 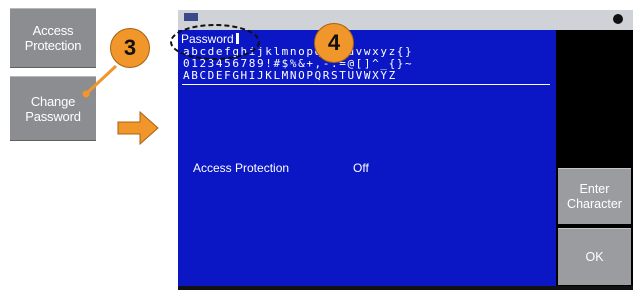 What do you see at coordinates (334, 43) in the screenshot?
I see `callout-4: 4` at bounding box center [334, 43].